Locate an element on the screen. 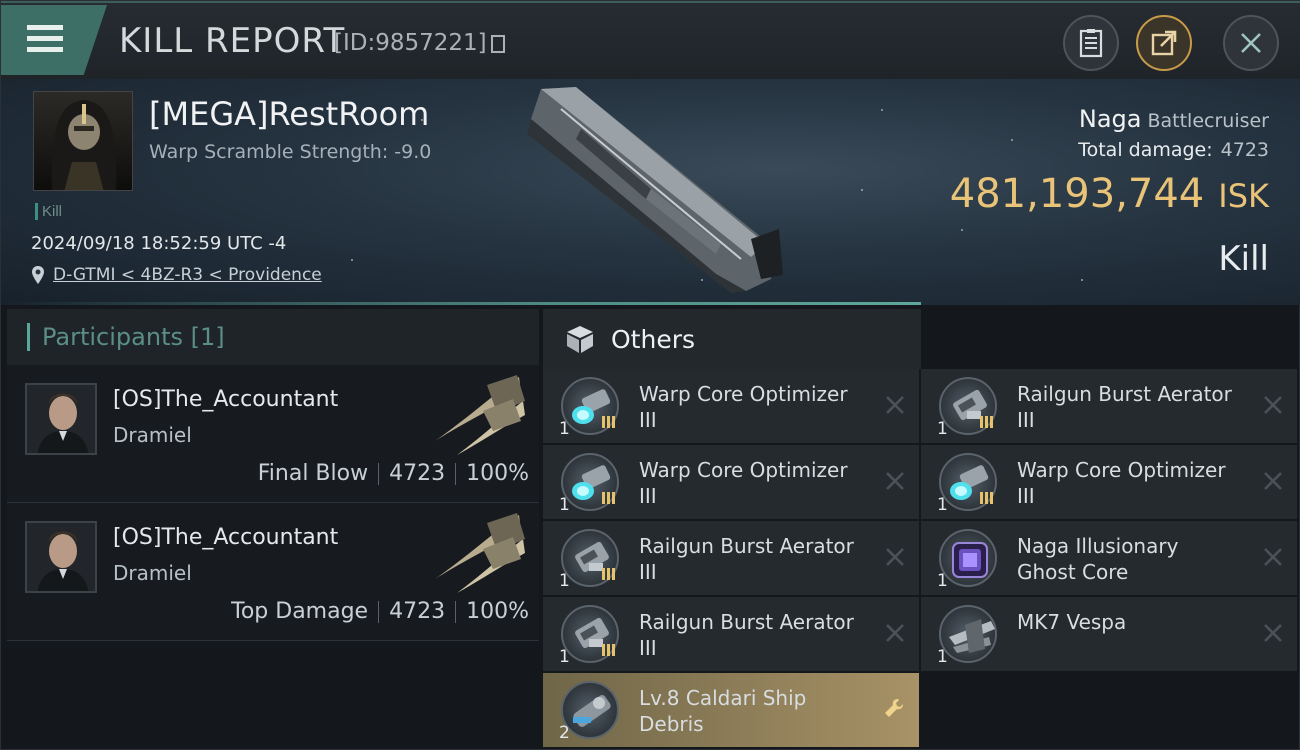 This screenshot has width=1300, height=750. divider is located at coordinates (461, 303).